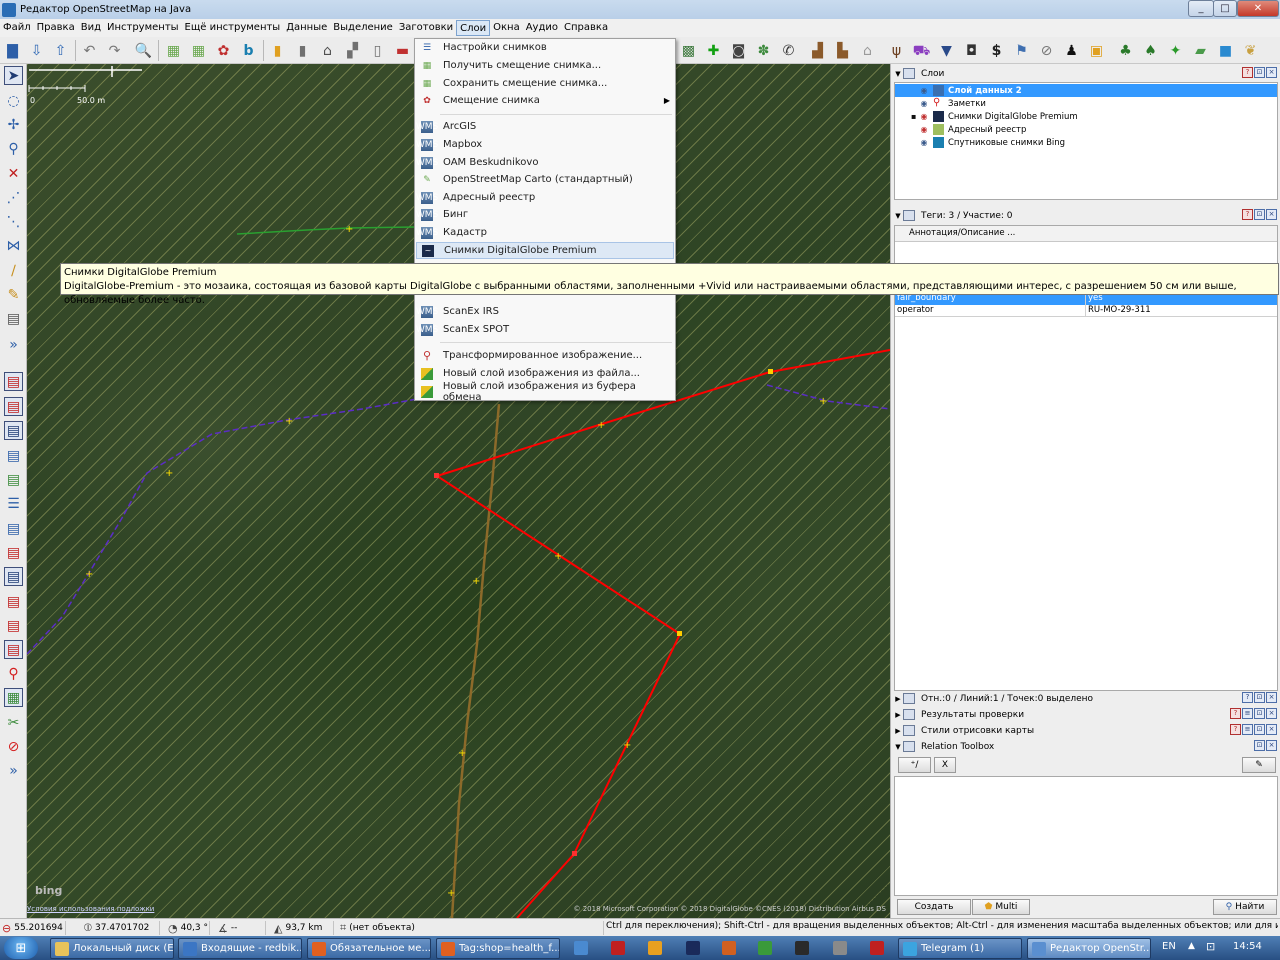 This screenshot has height=960, width=1280. What do you see at coordinates (996, 50) in the screenshot?
I see `dollar-icon: $` at bounding box center [996, 50].